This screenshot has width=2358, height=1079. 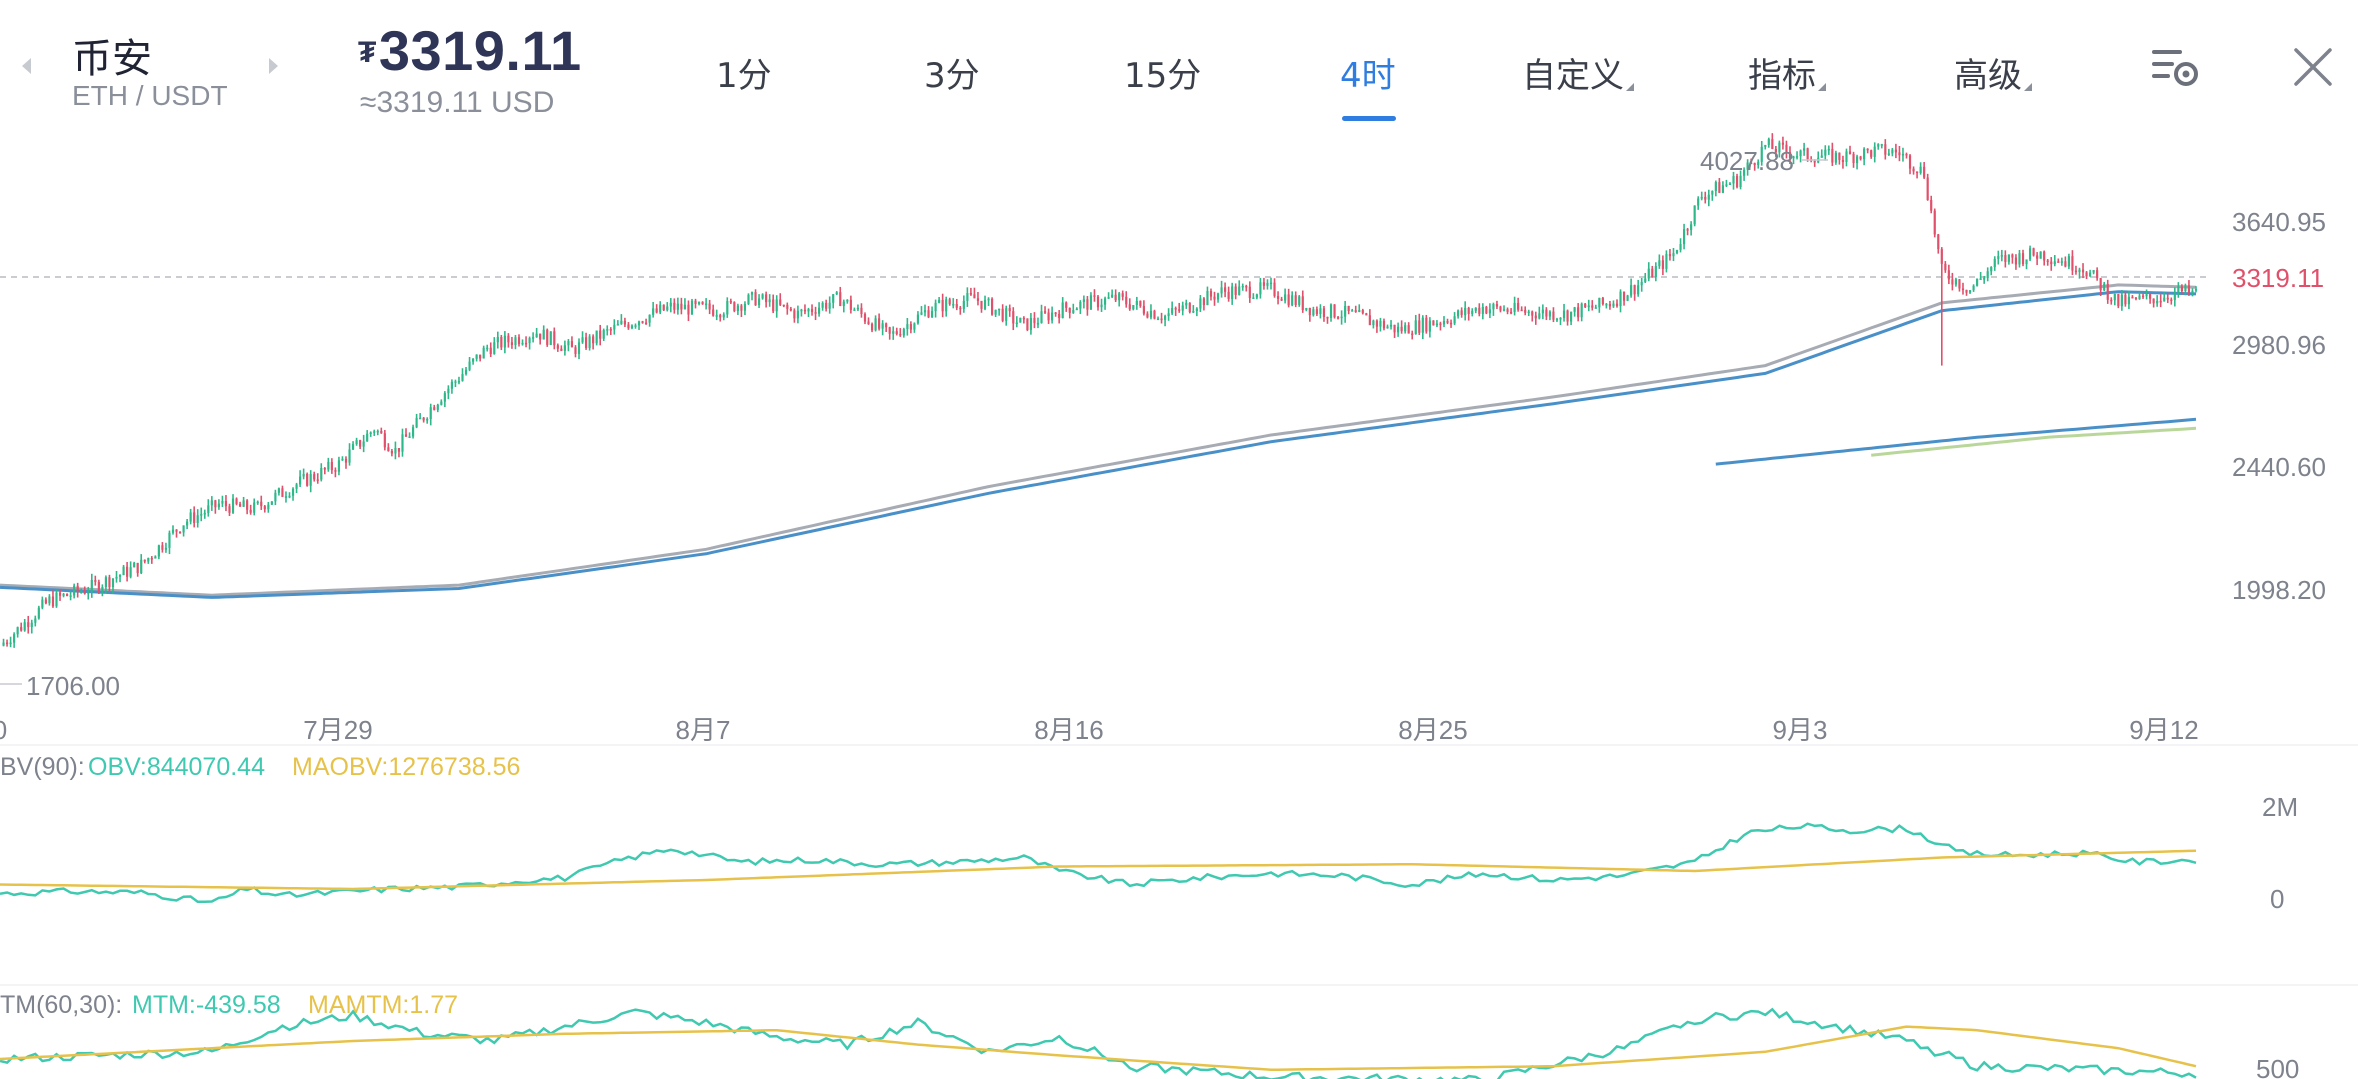 I want to click on tab-indicators: 指标, so click(x=1787, y=72).